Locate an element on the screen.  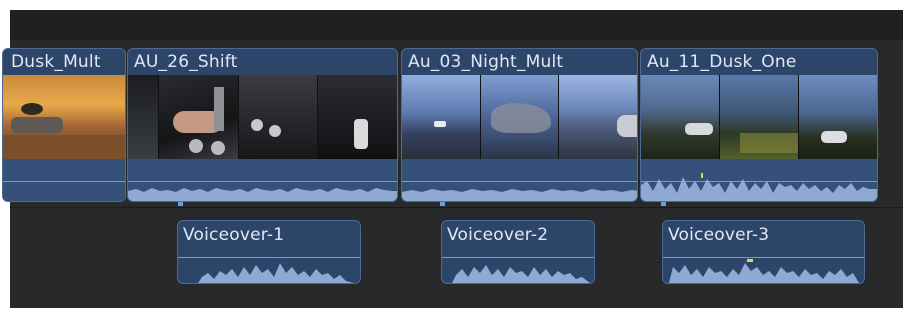
clip-title: Dusk_Mult is located at coordinates (56, 62).